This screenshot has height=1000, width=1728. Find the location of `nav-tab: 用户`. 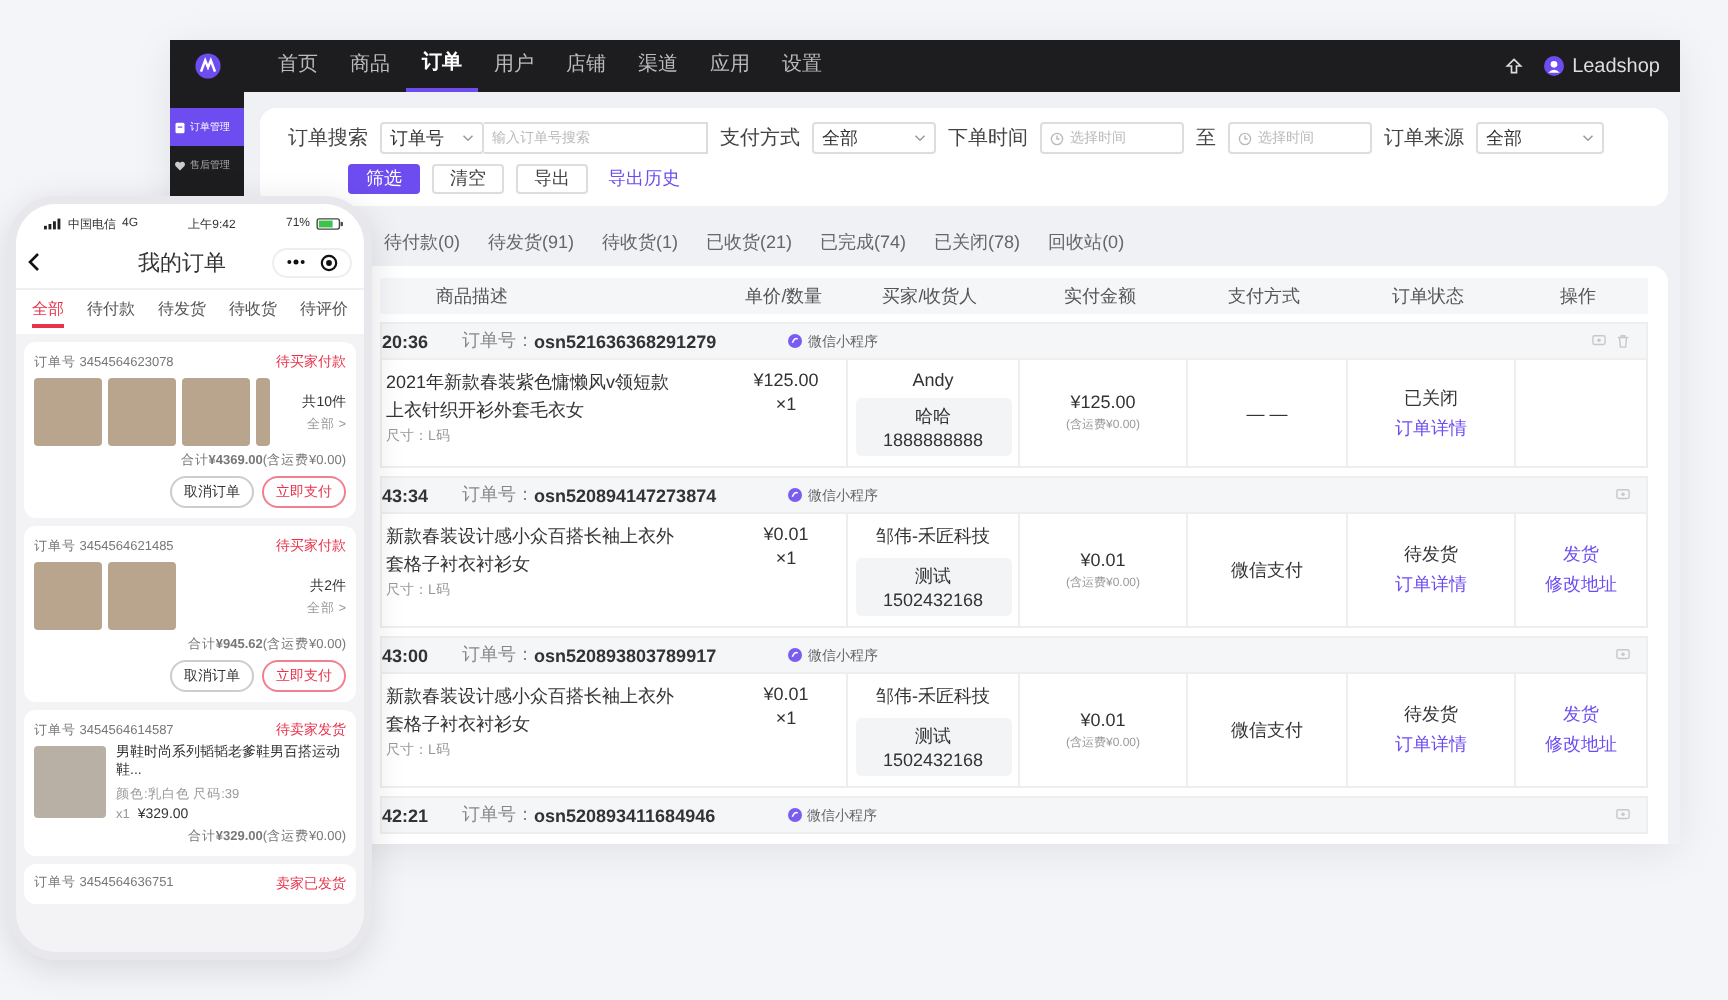

nav-tab: 用户 is located at coordinates (514, 66).